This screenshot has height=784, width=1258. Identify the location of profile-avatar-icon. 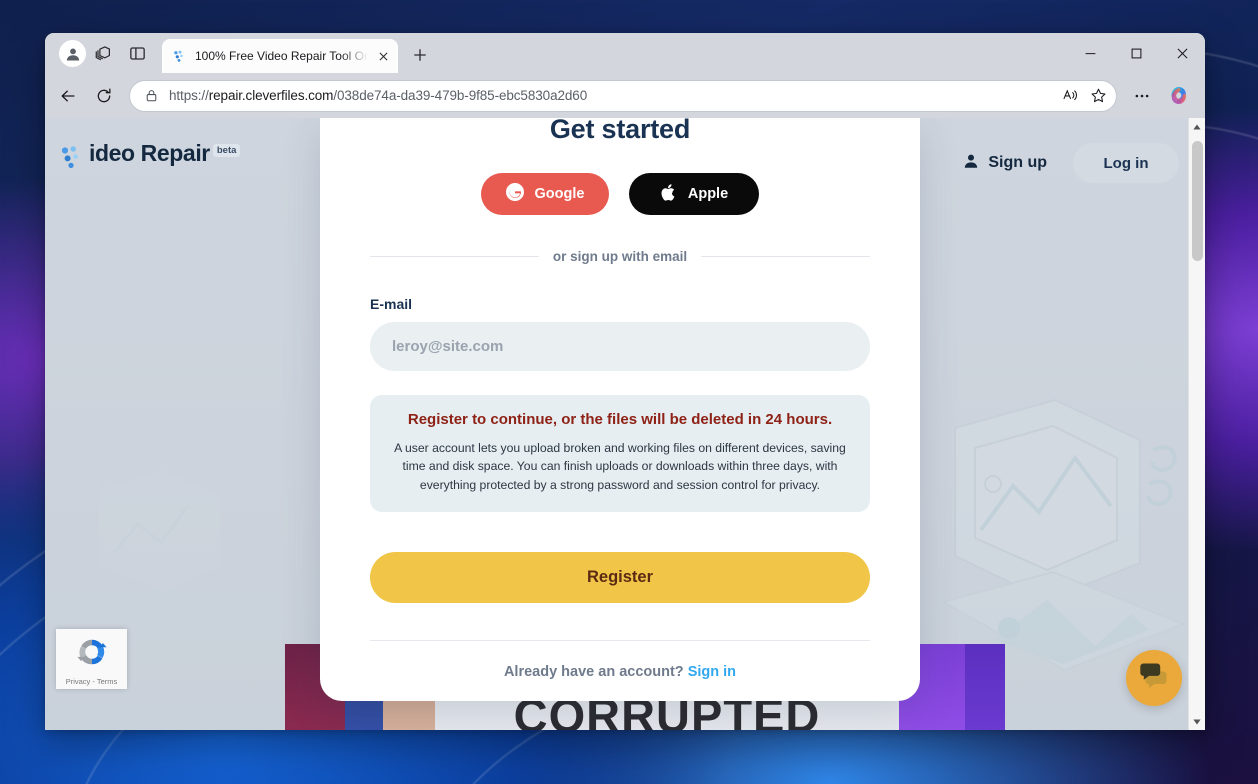
(72, 53).